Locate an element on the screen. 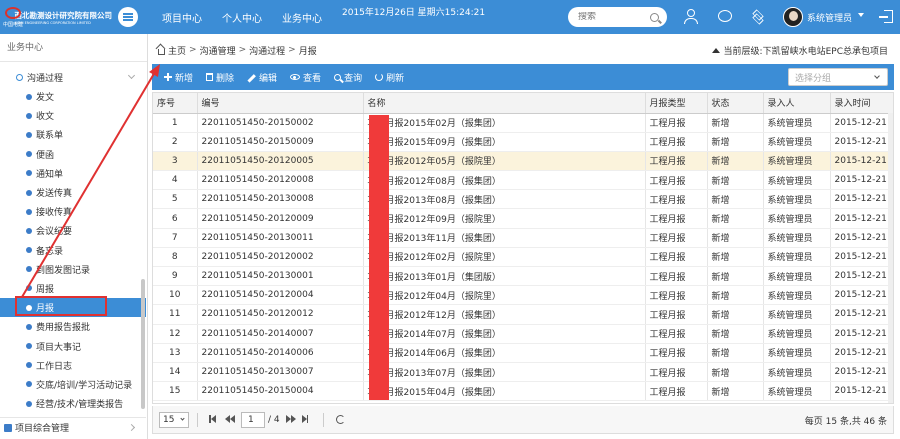  view-button: 查看 is located at coordinates (305, 77).